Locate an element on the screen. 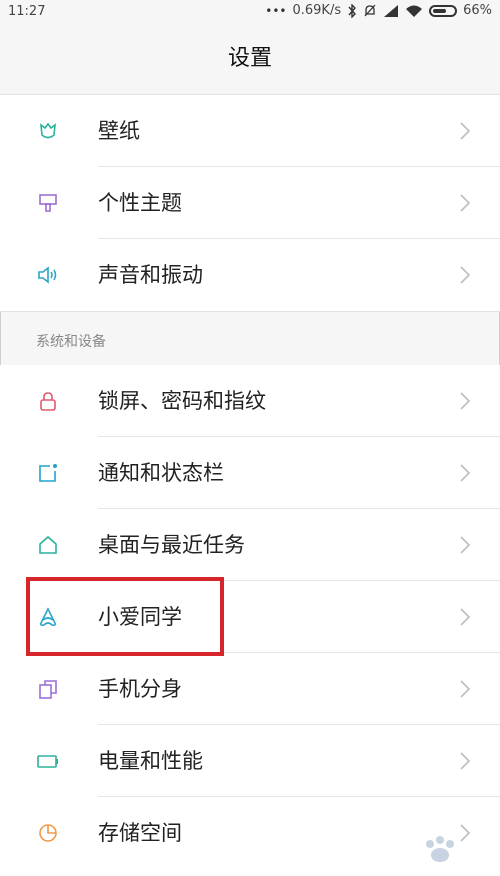  section-title: 系统和设备 is located at coordinates (71, 342).